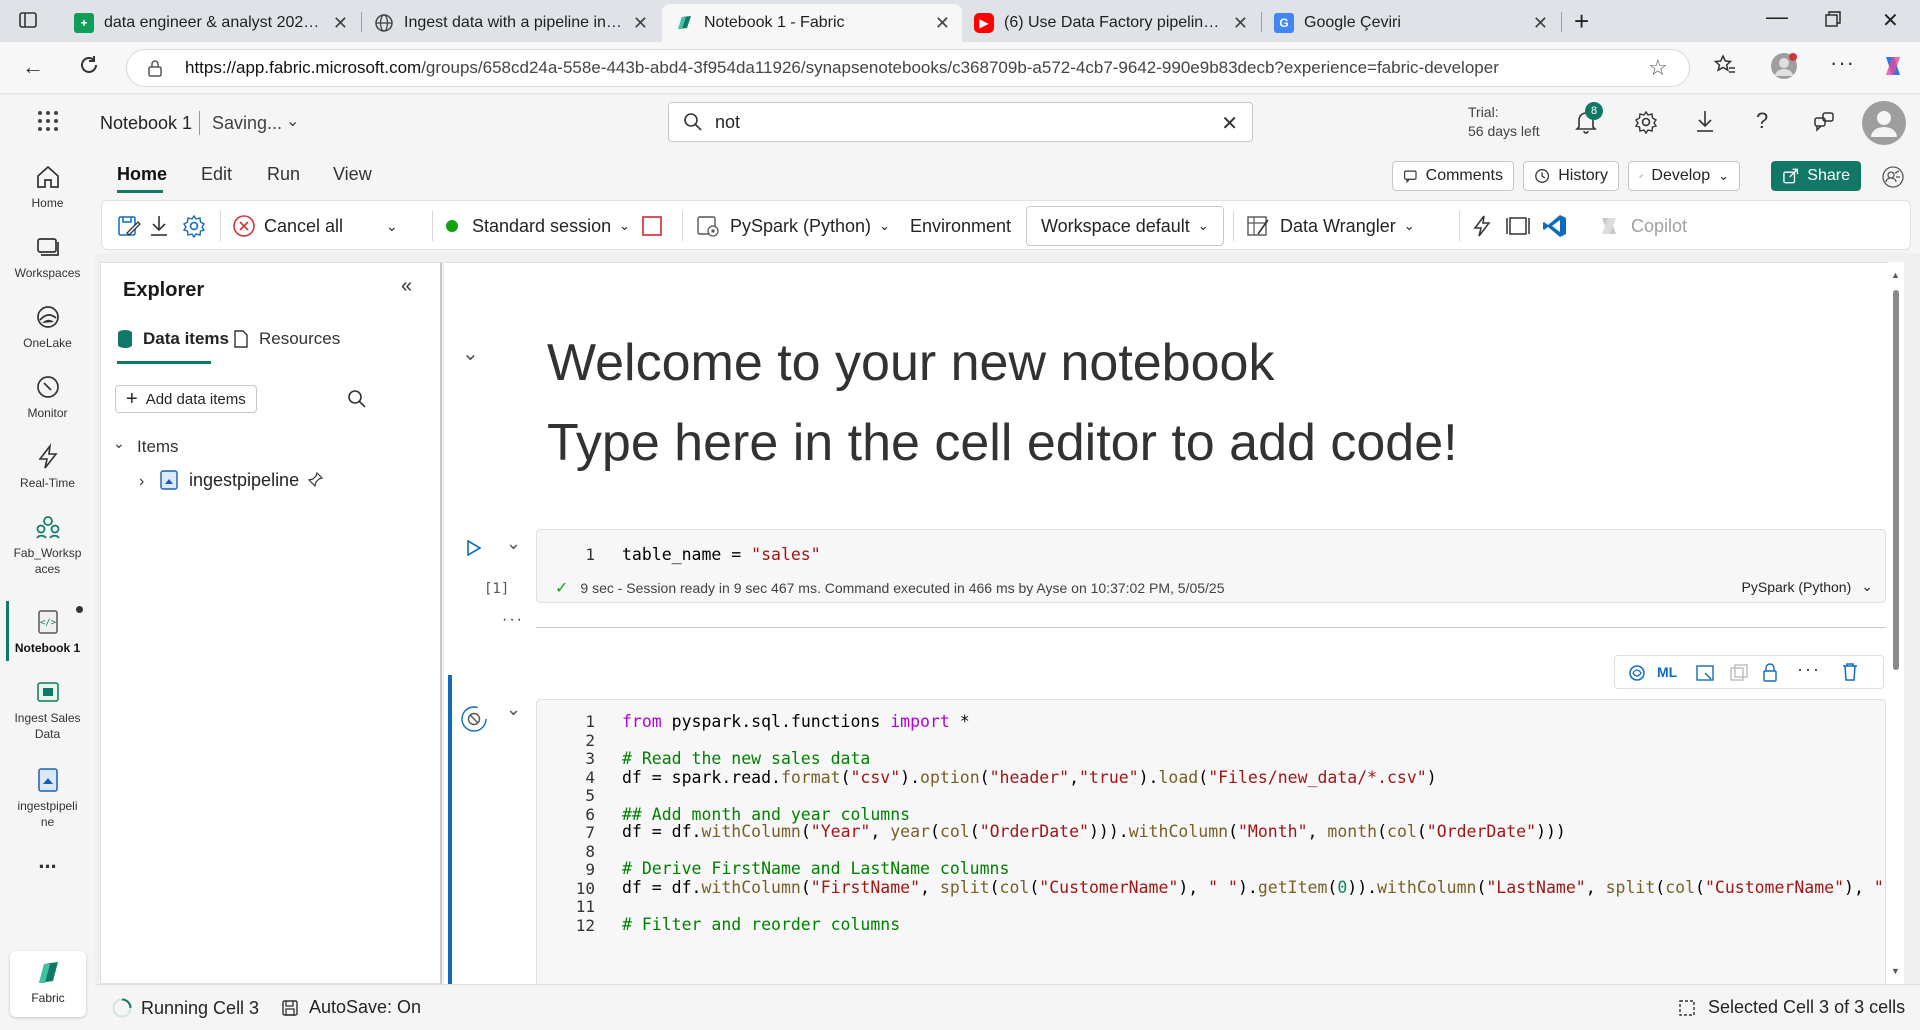 The image size is (1920, 1030). What do you see at coordinates (1411, 23) in the screenshot?
I see `browser-tab: G Google Çeviri ✕` at bounding box center [1411, 23].